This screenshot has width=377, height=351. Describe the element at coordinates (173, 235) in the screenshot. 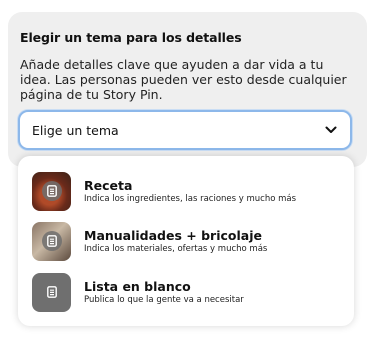

I see `option-title: Manualidades + bricolaje` at that location.